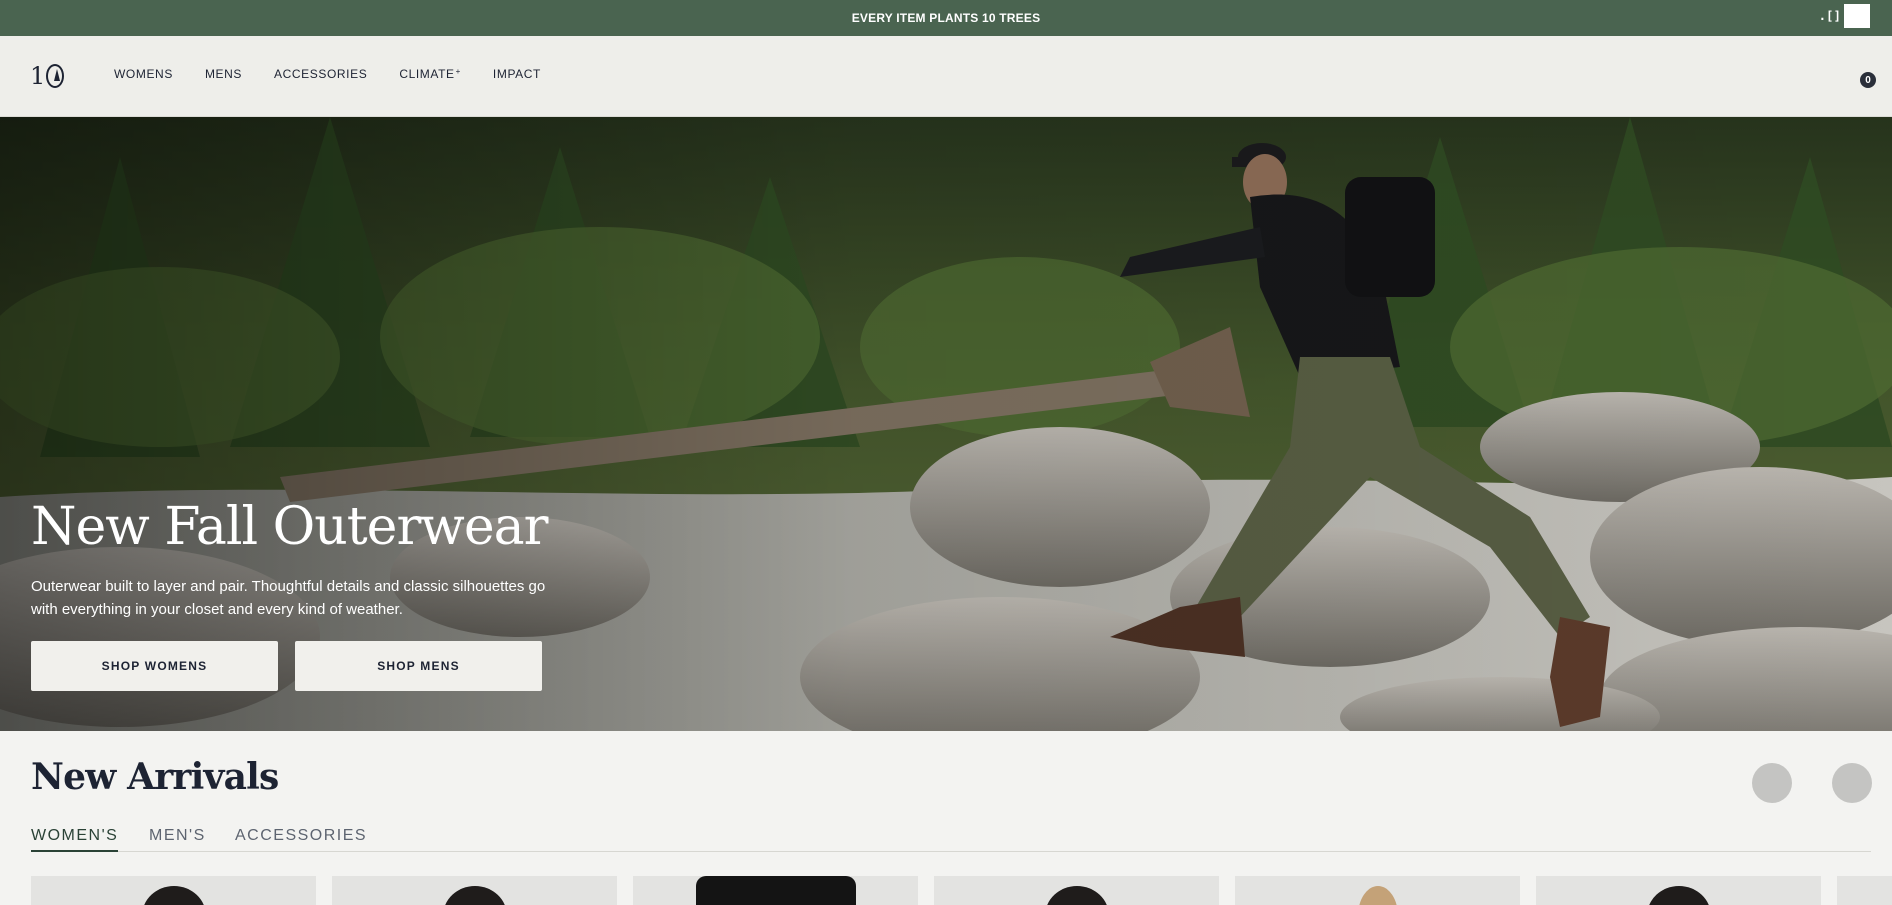 This screenshot has height=905, width=1892. Describe the element at coordinates (223, 74) in the screenshot. I see `nav-mens: MENS` at that location.